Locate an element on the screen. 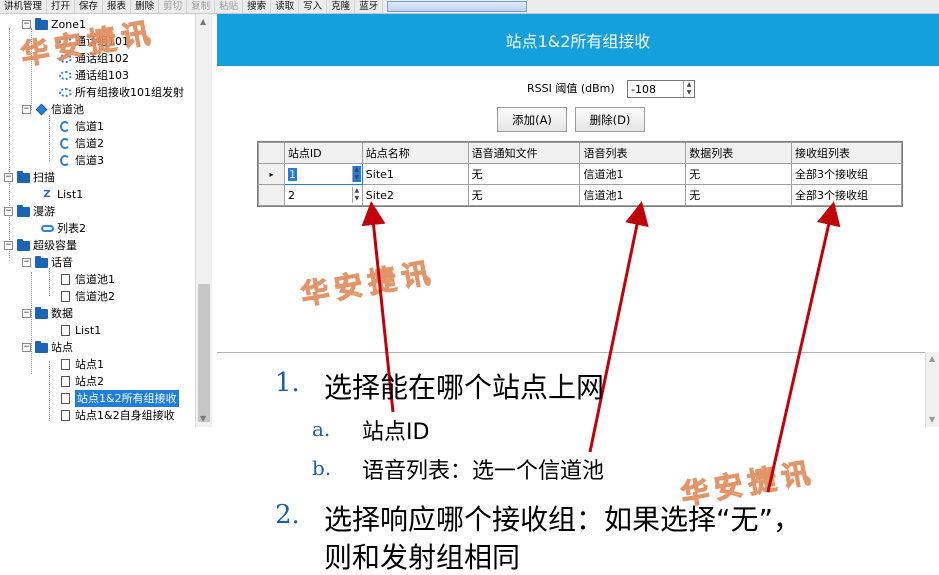 The width and height of the screenshot is (939, 575). arrow-to-site-id is located at coordinates (378, 307).